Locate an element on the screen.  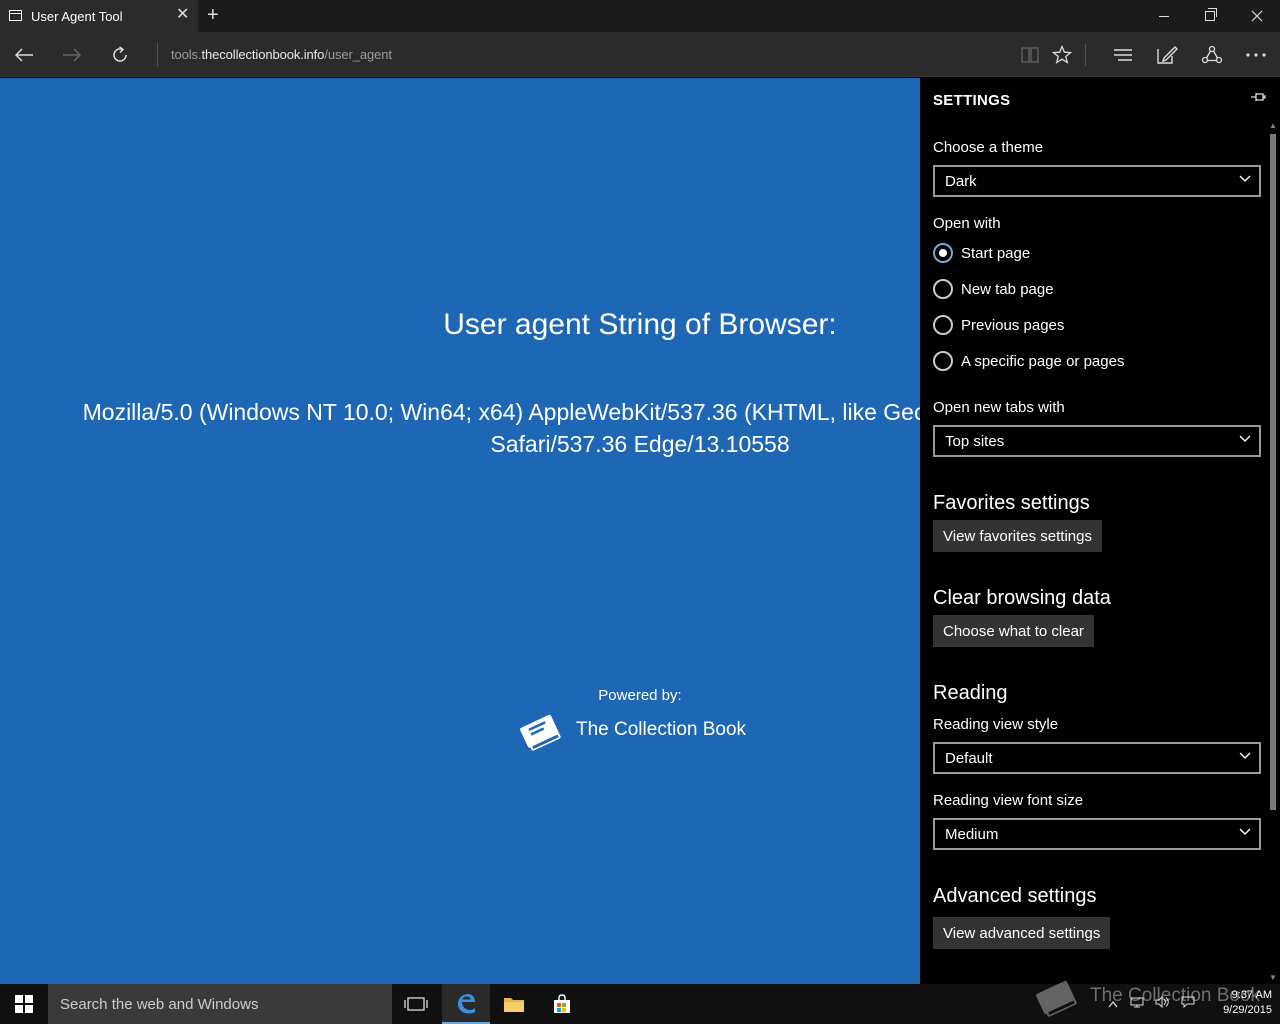
clock-date: 9/29/2015 is located at coordinates (1247, 1010).